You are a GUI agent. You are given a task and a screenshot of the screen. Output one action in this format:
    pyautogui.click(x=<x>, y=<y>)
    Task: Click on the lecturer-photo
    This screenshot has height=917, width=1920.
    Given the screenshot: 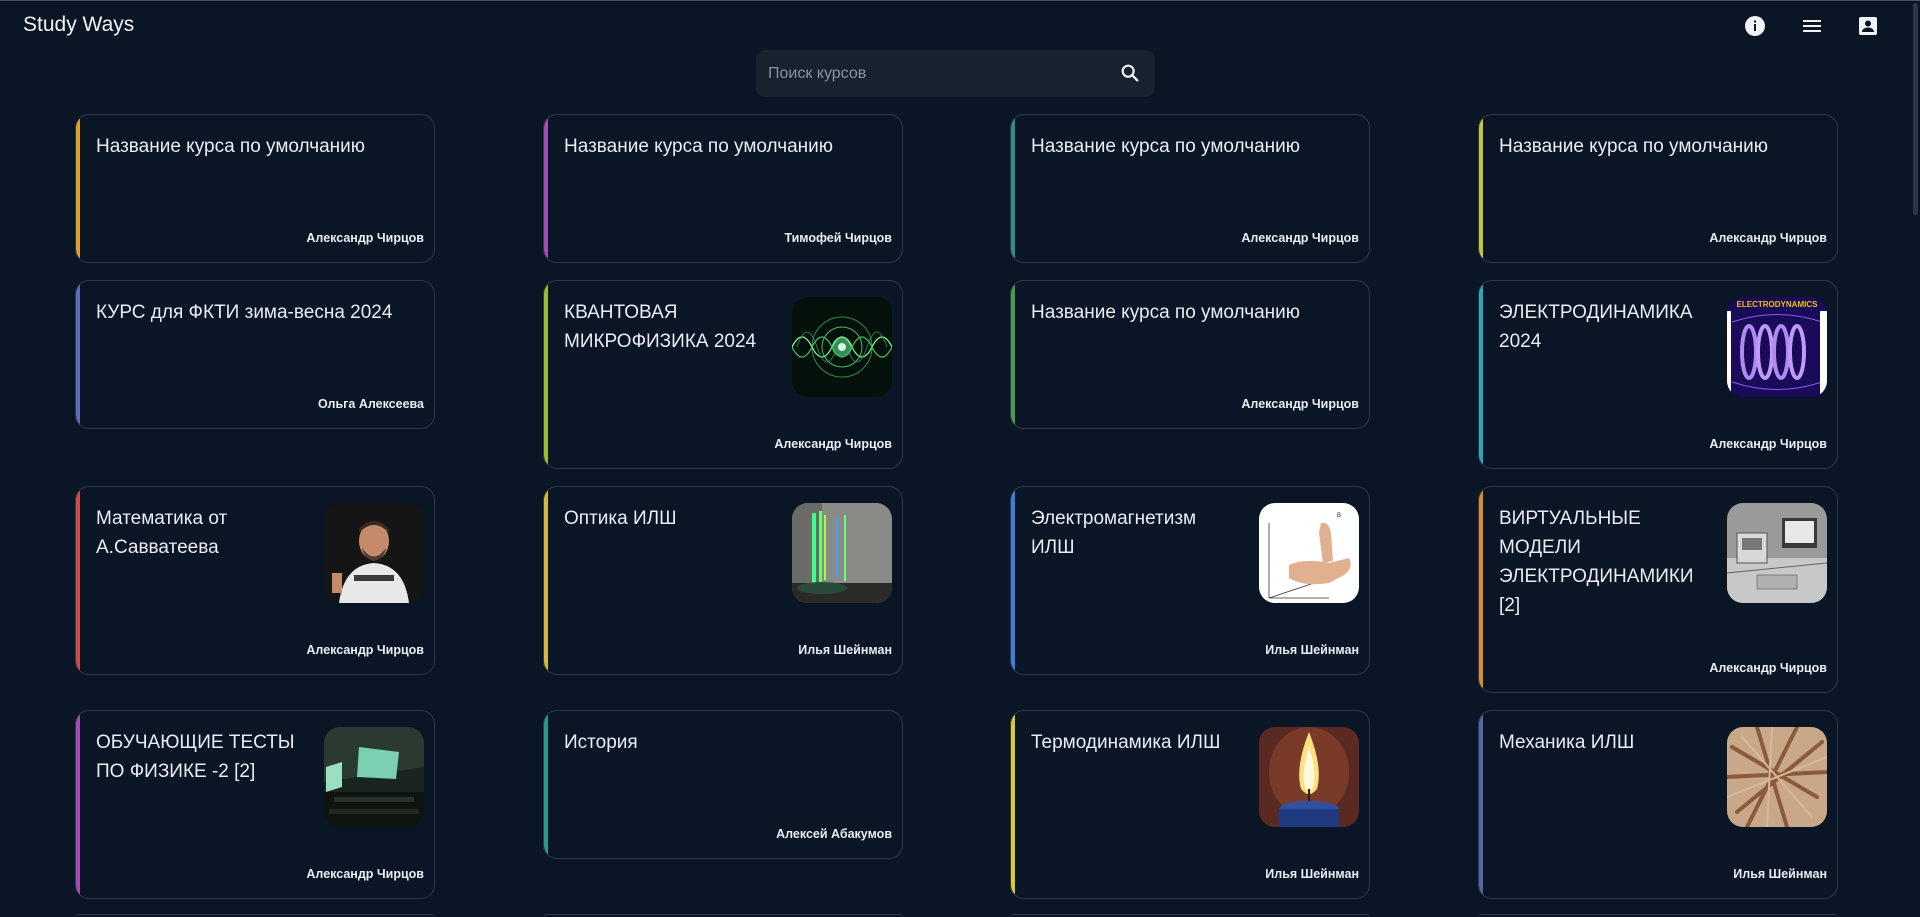 What is the action you would take?
    pyautogui.click(x=374, y=553)
    